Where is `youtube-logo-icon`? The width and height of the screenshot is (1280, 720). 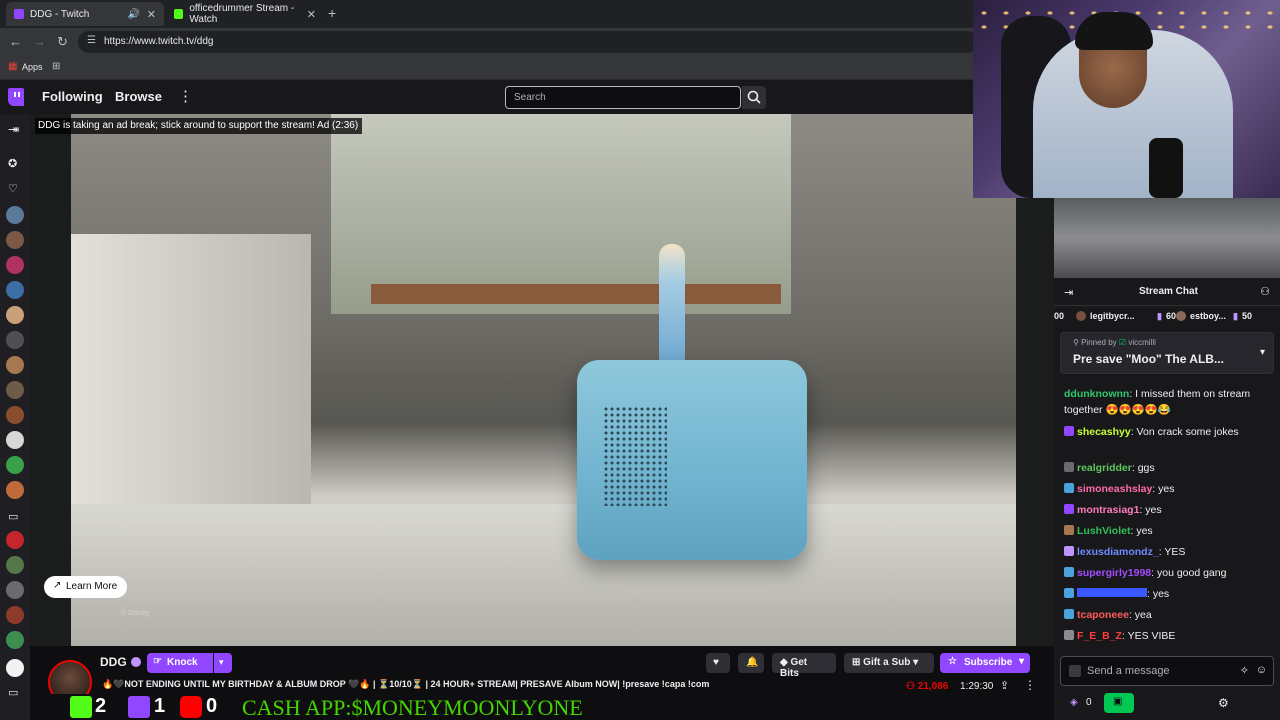 youtube-logo-icon is located at coordinates (191, 707).